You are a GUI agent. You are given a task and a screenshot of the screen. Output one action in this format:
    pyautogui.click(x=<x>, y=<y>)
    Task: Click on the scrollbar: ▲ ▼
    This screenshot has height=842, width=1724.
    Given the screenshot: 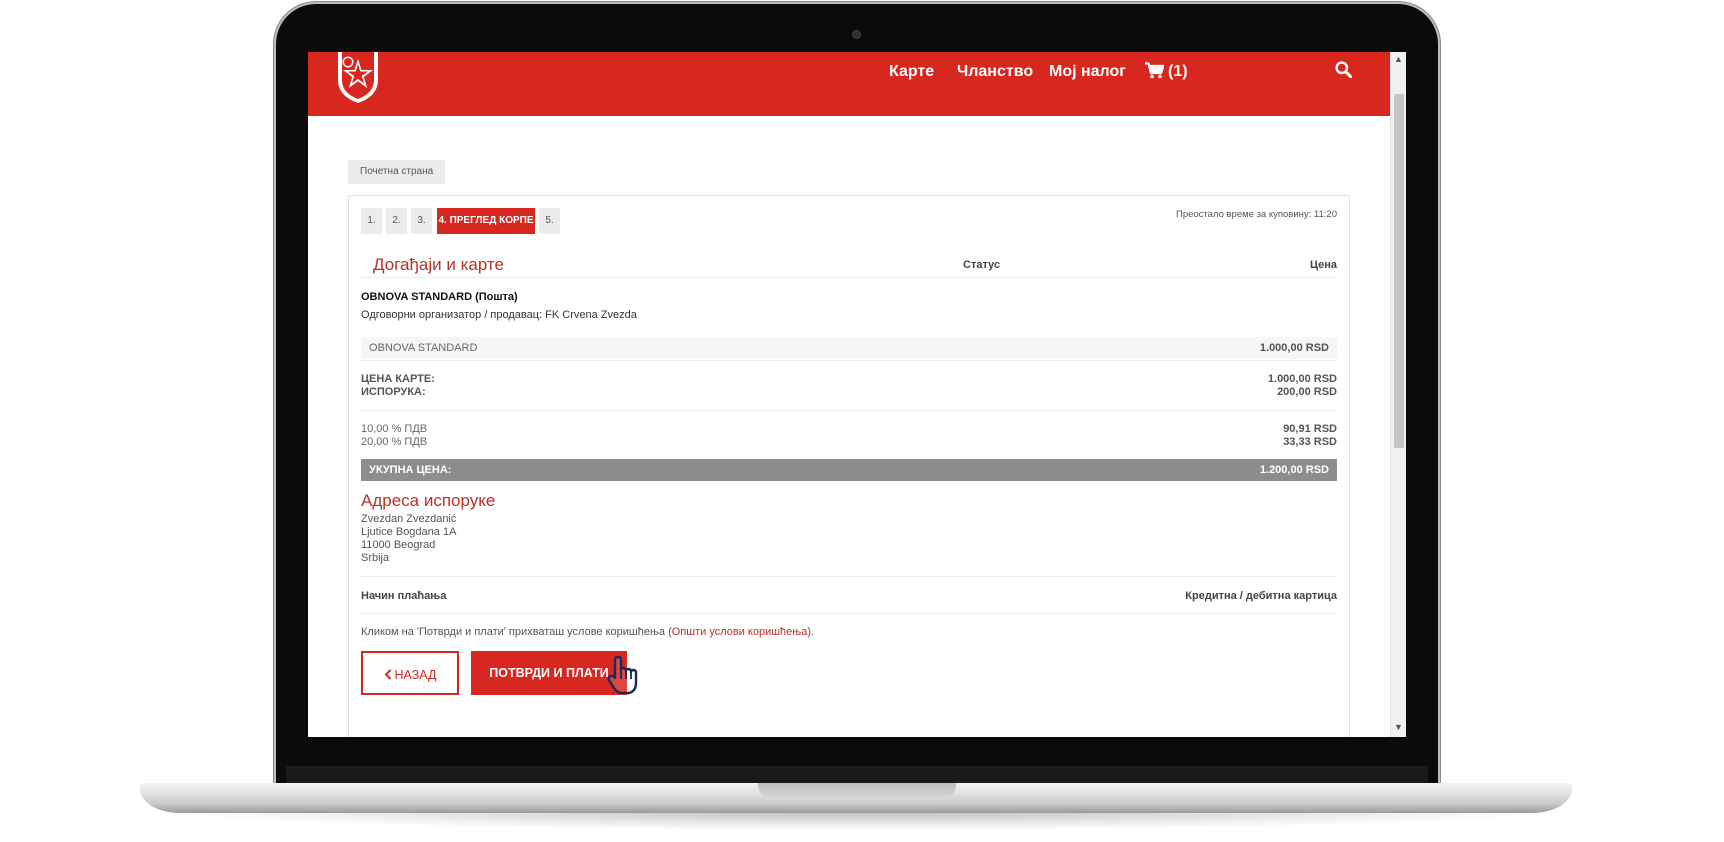 What is the action you would take?
    pyautogui.click(x=1398, y=394)
    